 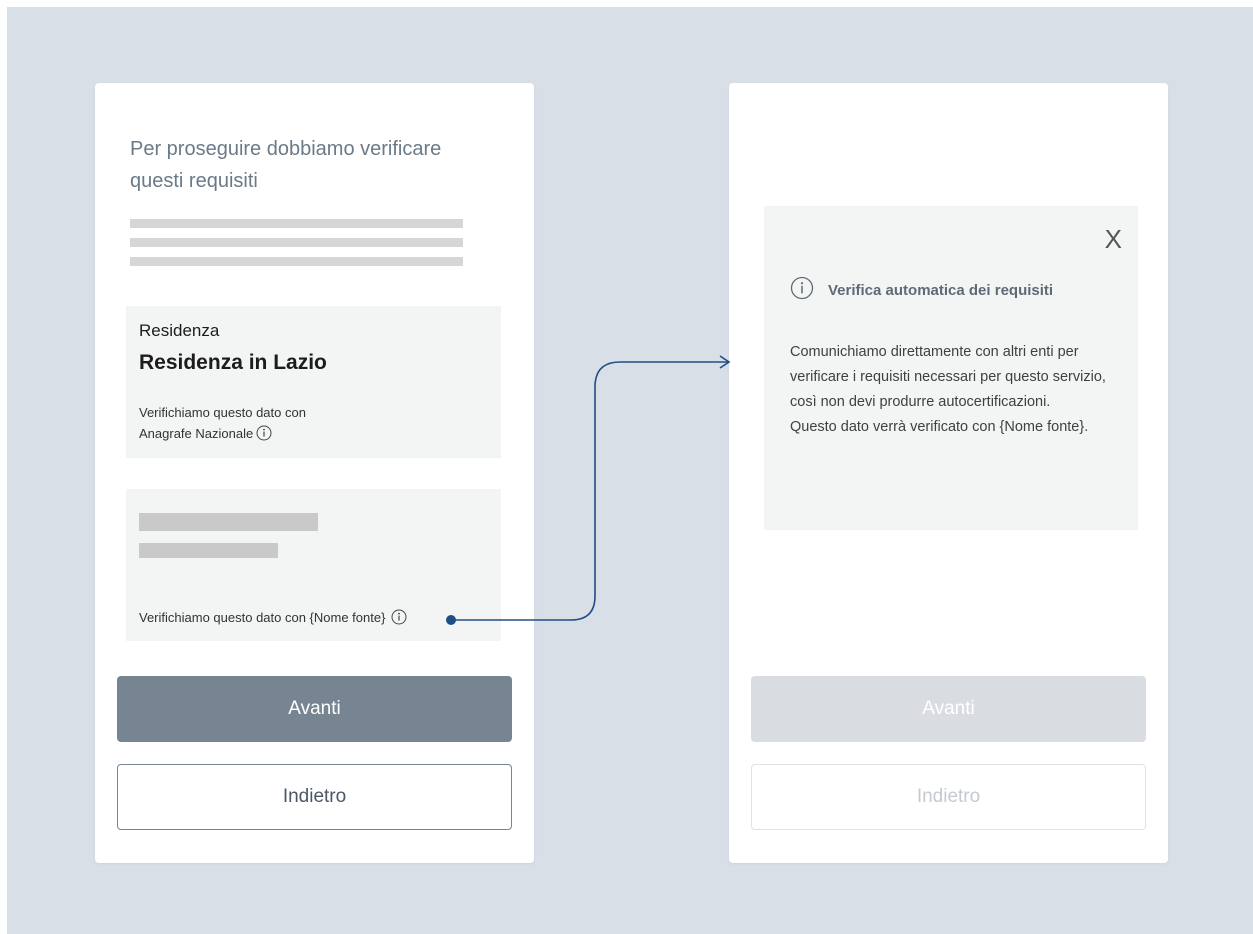 What do you see at coordinates (289, 435) in the screenshot?
I see `source-note-line: Anagrafe Nazionale` at bounding box center [289, 435].